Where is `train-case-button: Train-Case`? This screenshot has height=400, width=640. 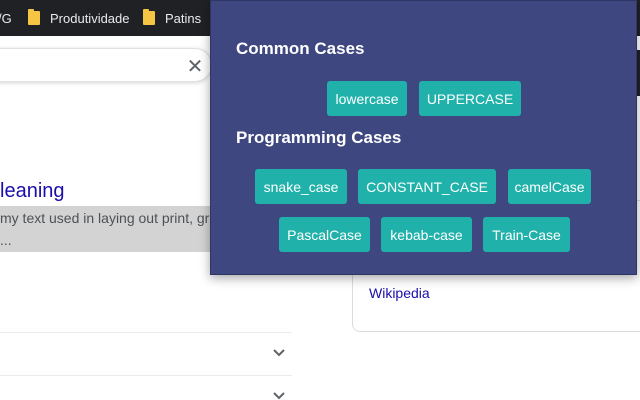
train-case-button: Train-Case is located at coordinates (526, 234).